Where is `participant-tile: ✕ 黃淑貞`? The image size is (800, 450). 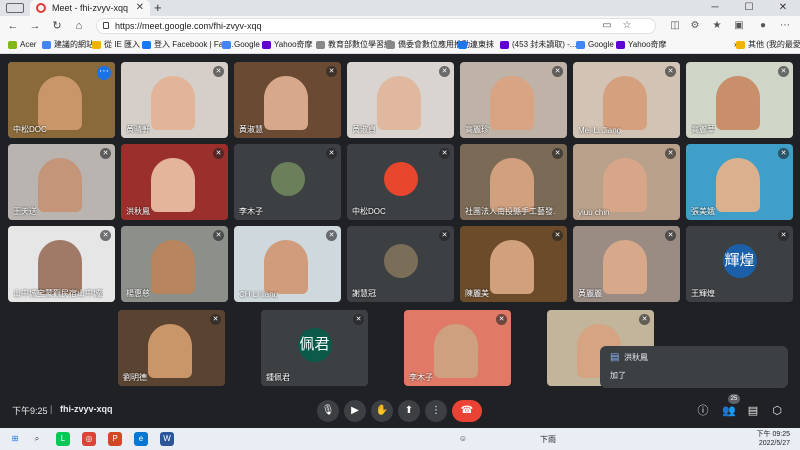
participant-tile: ✕ 黃淑貞 is located at coordinates (400, 100).